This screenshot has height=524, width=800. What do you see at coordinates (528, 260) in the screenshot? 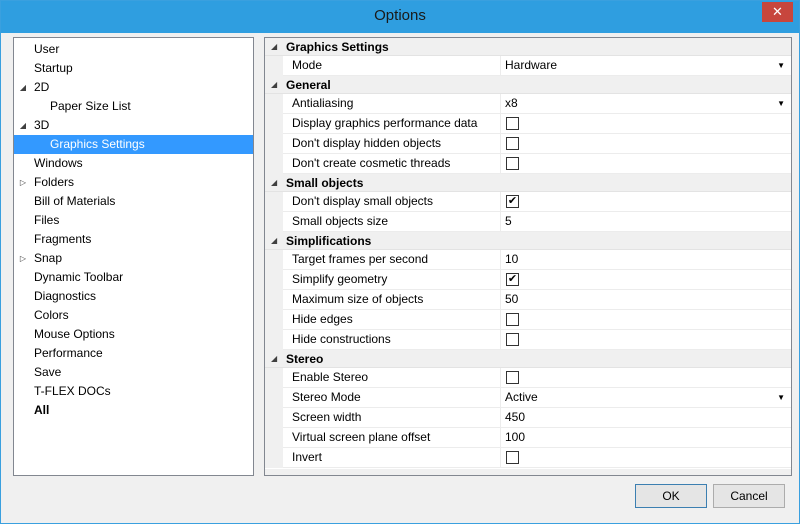
I see `property-row-target-fps: Target frames per second 10` at bounding box center [528, 260].